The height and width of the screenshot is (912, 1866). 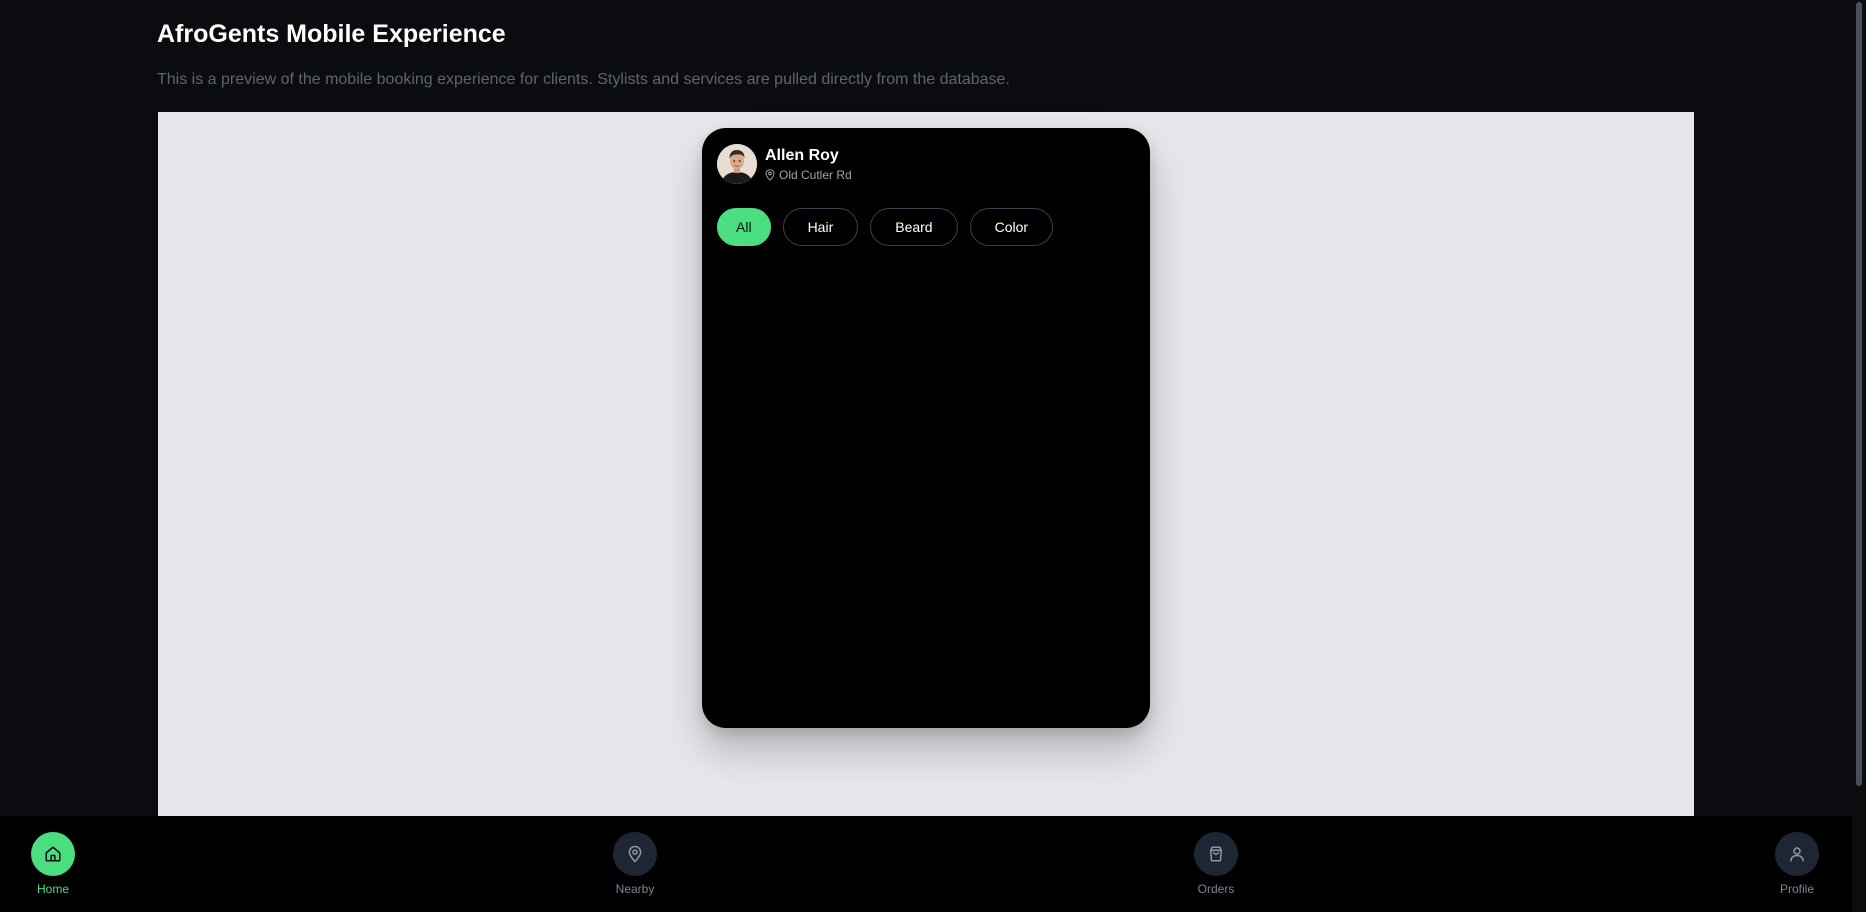 I want to click on filter-chip-color: Color, so click(x=1011, y=227).